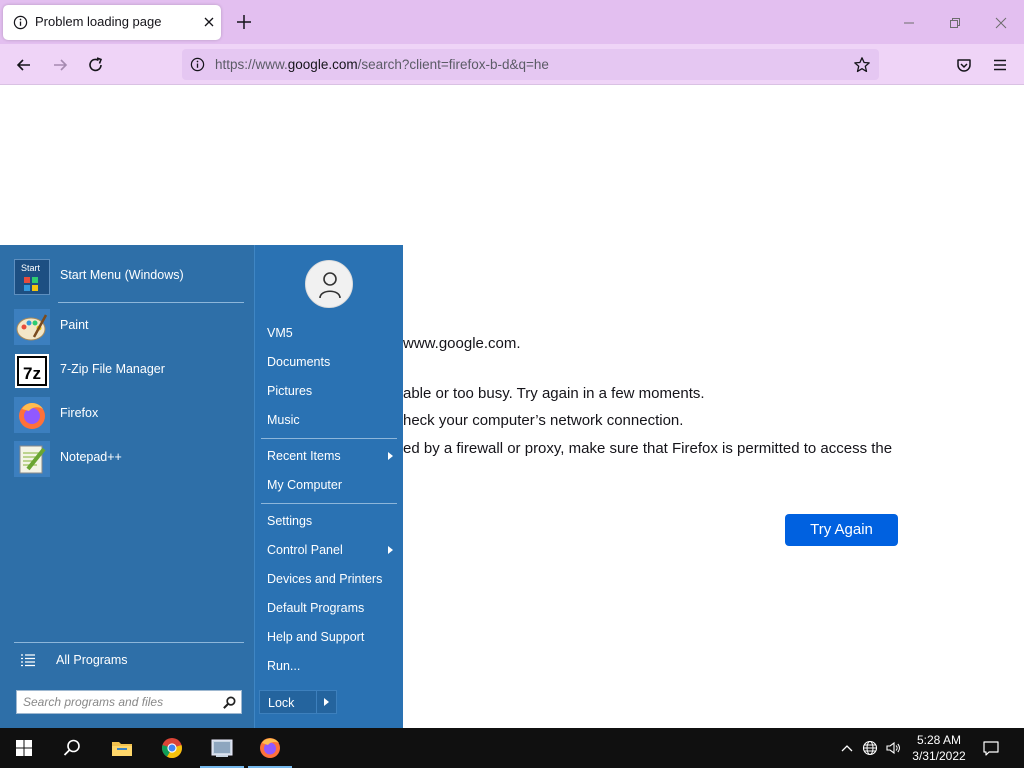  I want to click on show-hidden-icons-icon, so click(847, 748).